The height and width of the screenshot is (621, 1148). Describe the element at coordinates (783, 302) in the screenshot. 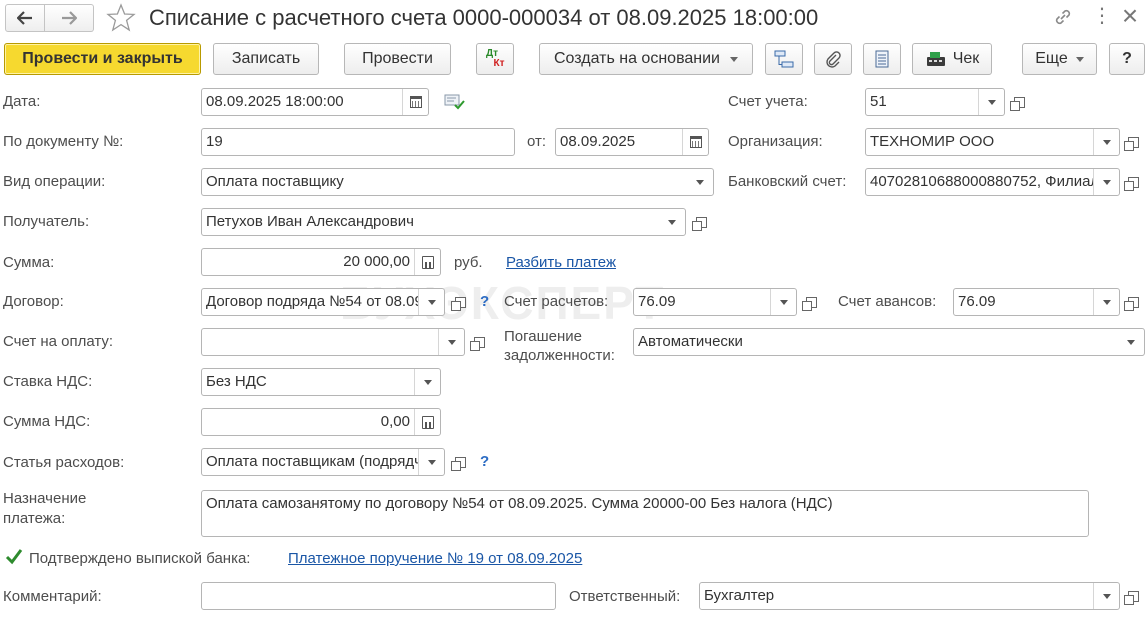

I see `settlement-account-dropdown-button` at that location.